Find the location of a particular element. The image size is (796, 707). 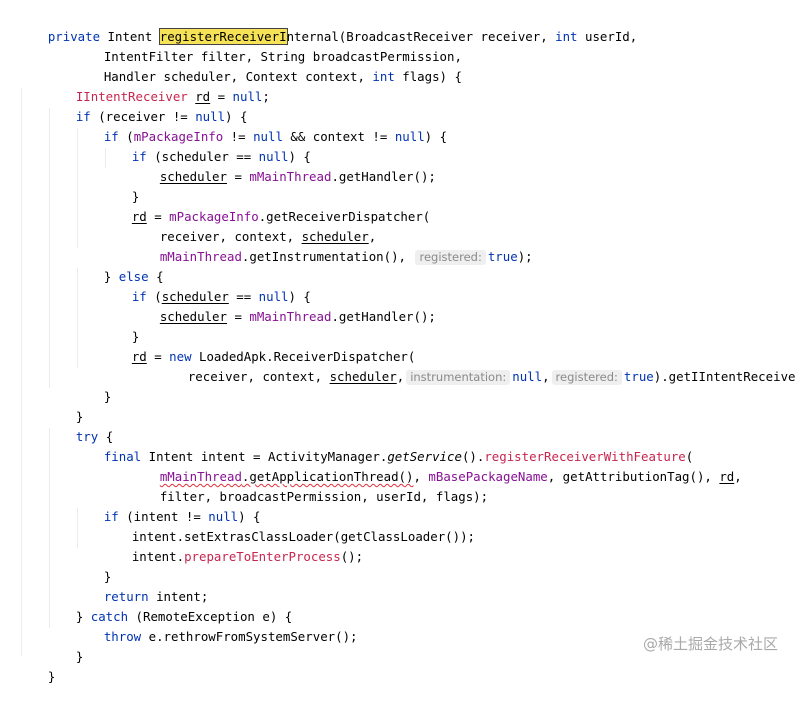

code-line-4: IIntentReceiver rd = null; is located at coordinates (172, 96).